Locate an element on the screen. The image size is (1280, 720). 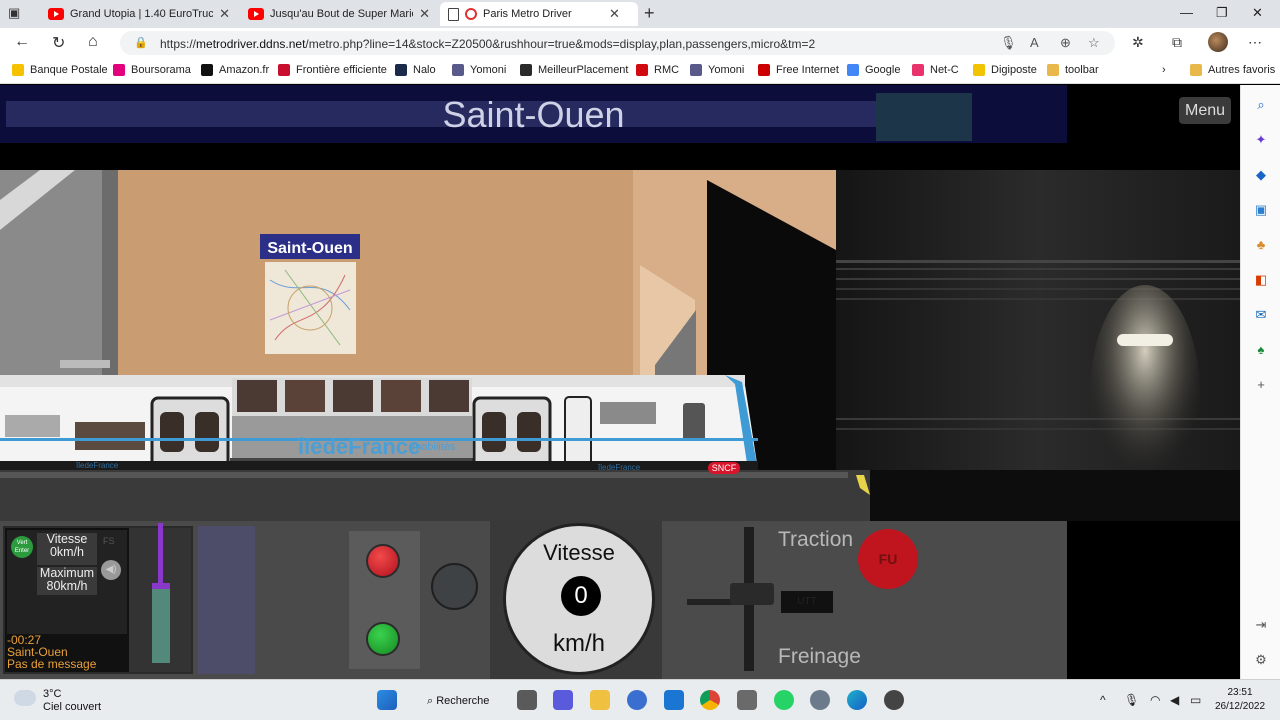
bookmark-label: Frontière efficiente is located at coordinates (341, 70).